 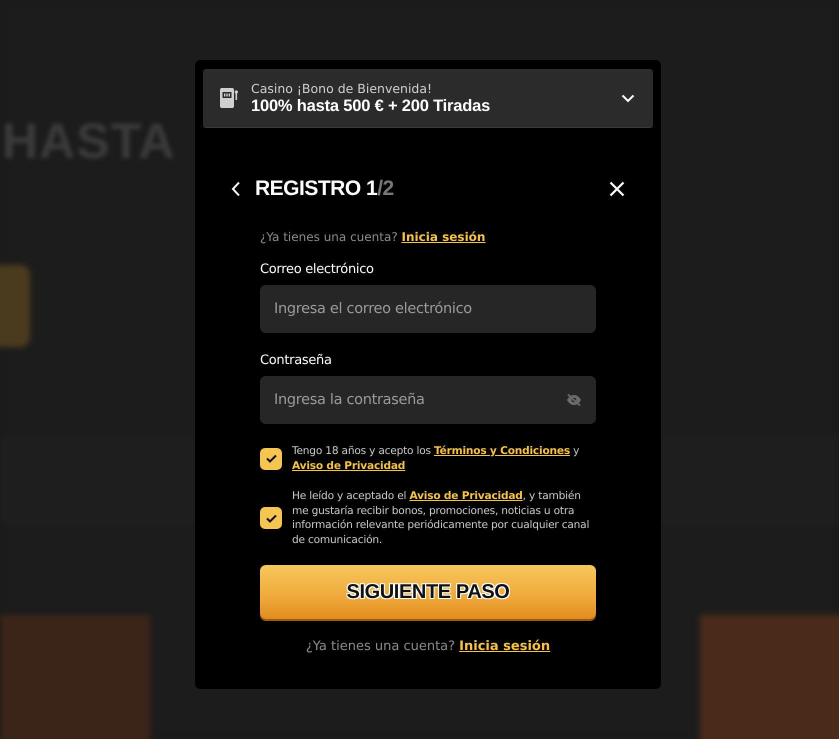 What do you see at coordinates (342, 88) in the screenshot?
I see `promo-caption: Casino ¡Bono de Bienvenida!` at bounding box center [342, 88].